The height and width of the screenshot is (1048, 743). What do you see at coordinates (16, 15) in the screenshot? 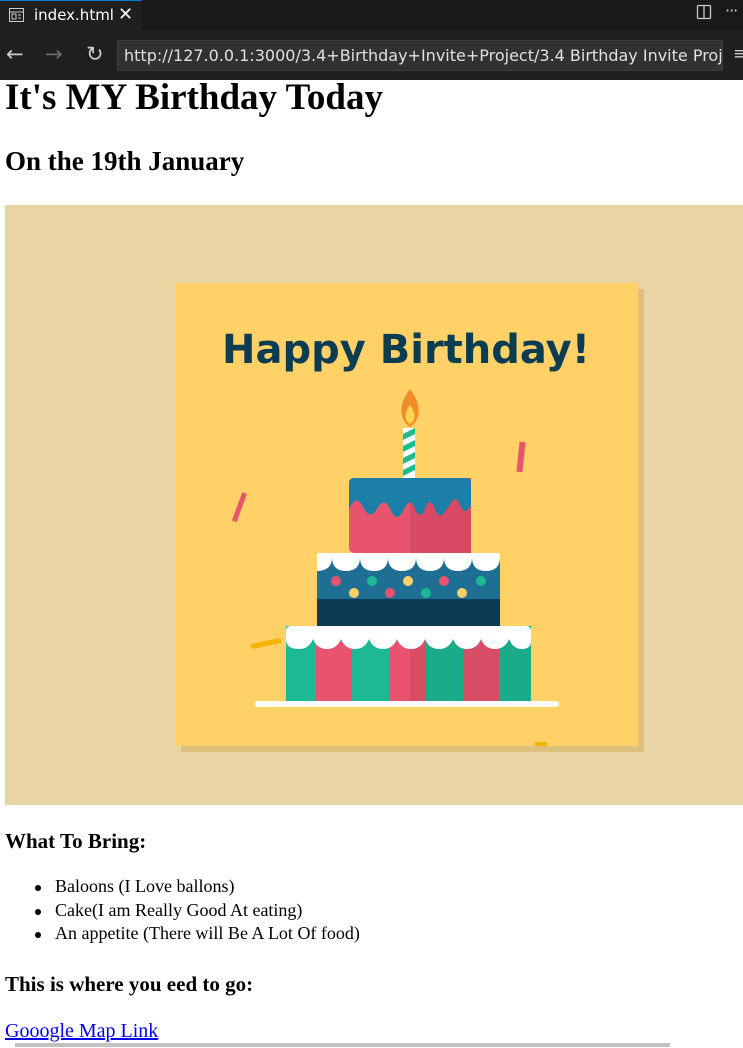
I see `preview-icon` at bounding box center [16, 15].